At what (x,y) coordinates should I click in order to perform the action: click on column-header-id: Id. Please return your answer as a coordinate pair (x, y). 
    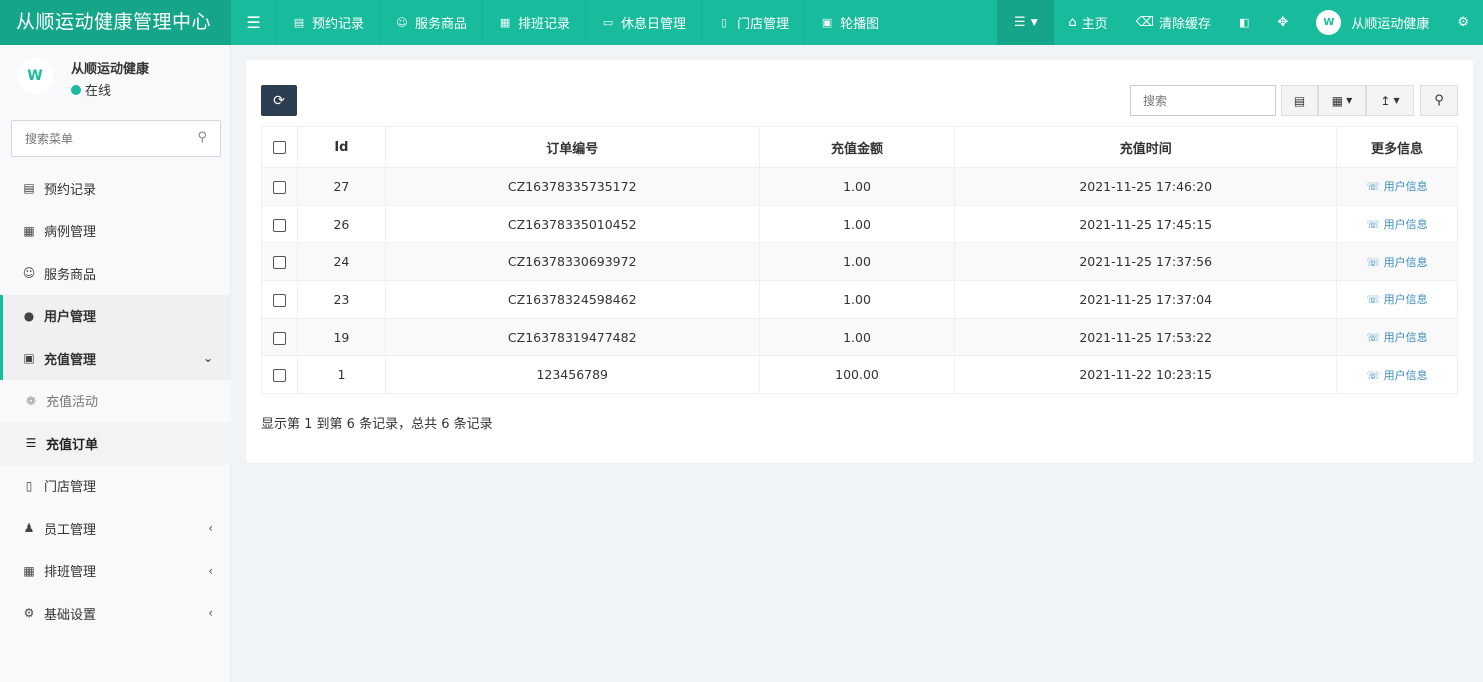
    Looking at the image, I should click on (341, 147).